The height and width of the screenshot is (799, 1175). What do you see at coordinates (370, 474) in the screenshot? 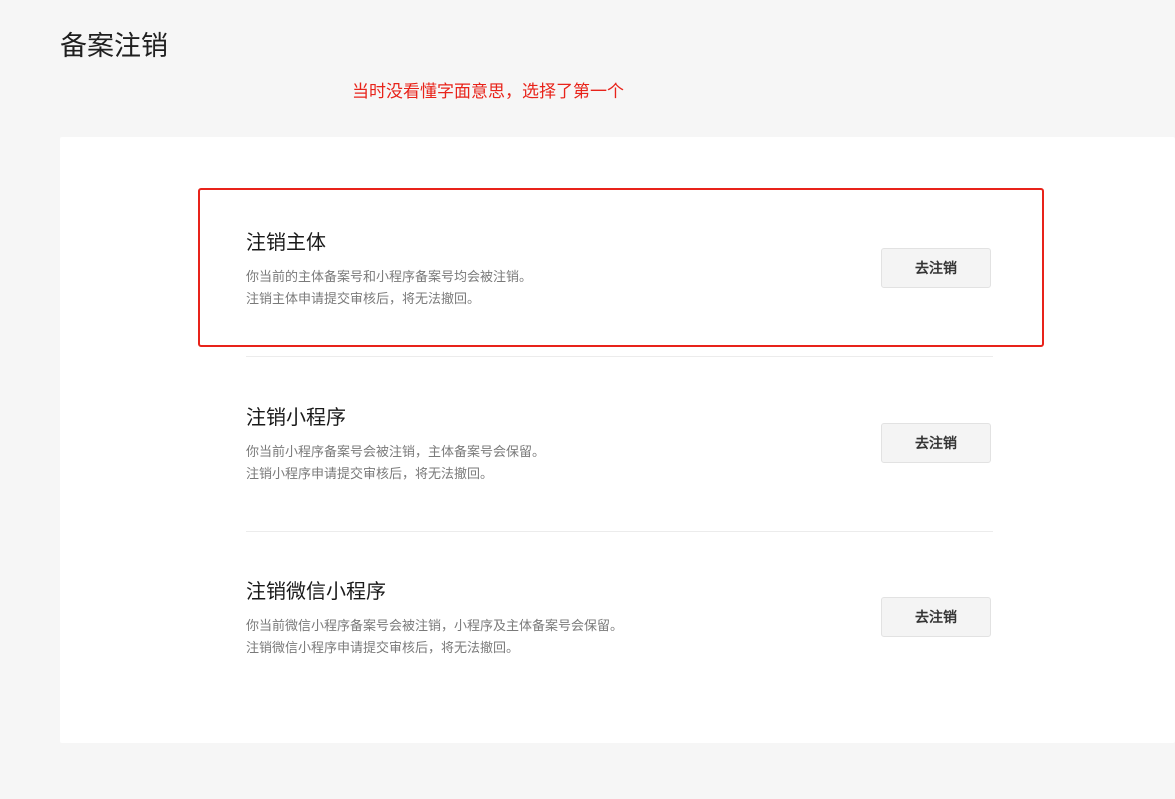
I see `option-desc-line: 注销小程序申请提交审核后，将无法撤回。` at bounding box center [370, 474].